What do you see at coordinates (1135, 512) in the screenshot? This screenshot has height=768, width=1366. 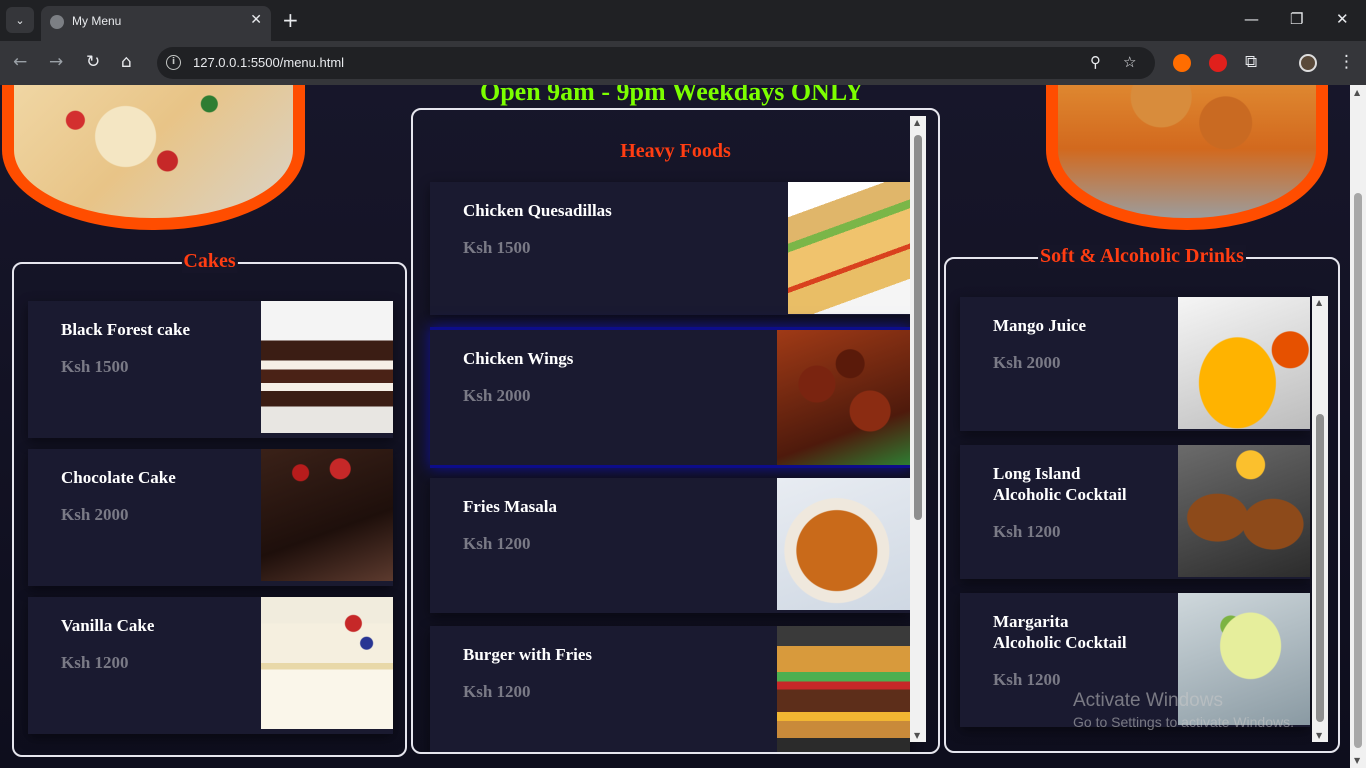 I see `menu-item-card: Long Island Alcoholic Cocktail Ksh 1200` at bounding box center [1135, 512].